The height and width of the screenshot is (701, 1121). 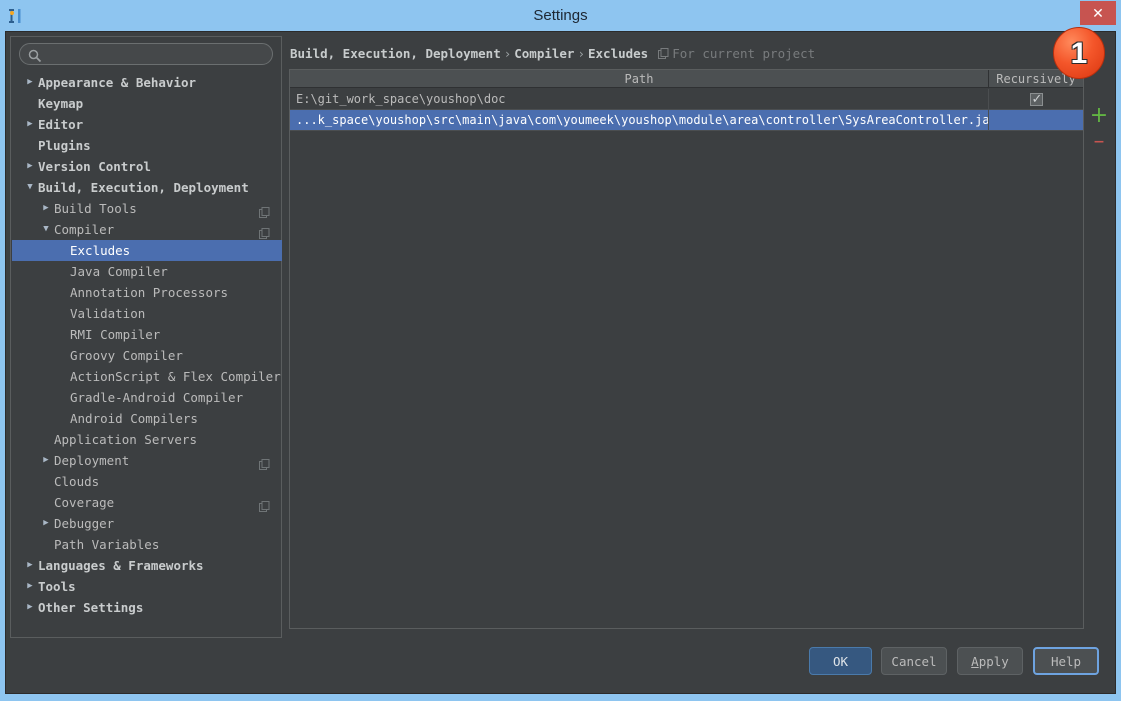 I want to click on sidebar-item-label: Keymap, so click(x=61, y=103).